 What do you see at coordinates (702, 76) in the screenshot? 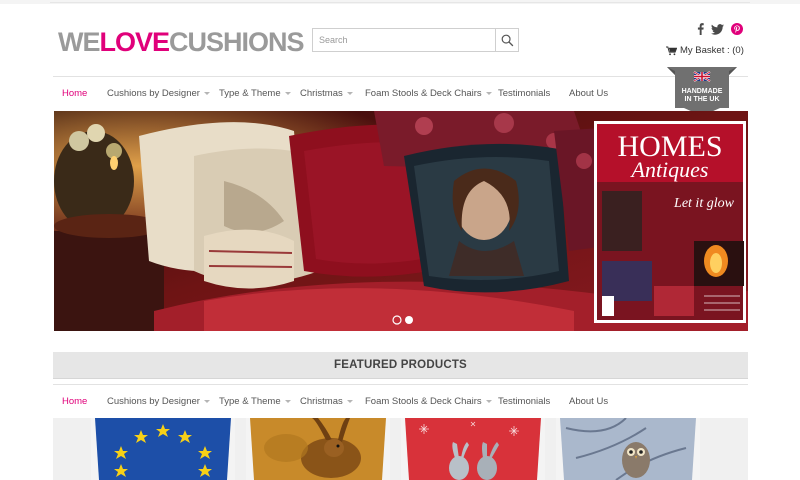
I see `uk-flag-icon` at bounding box center [702, 76].